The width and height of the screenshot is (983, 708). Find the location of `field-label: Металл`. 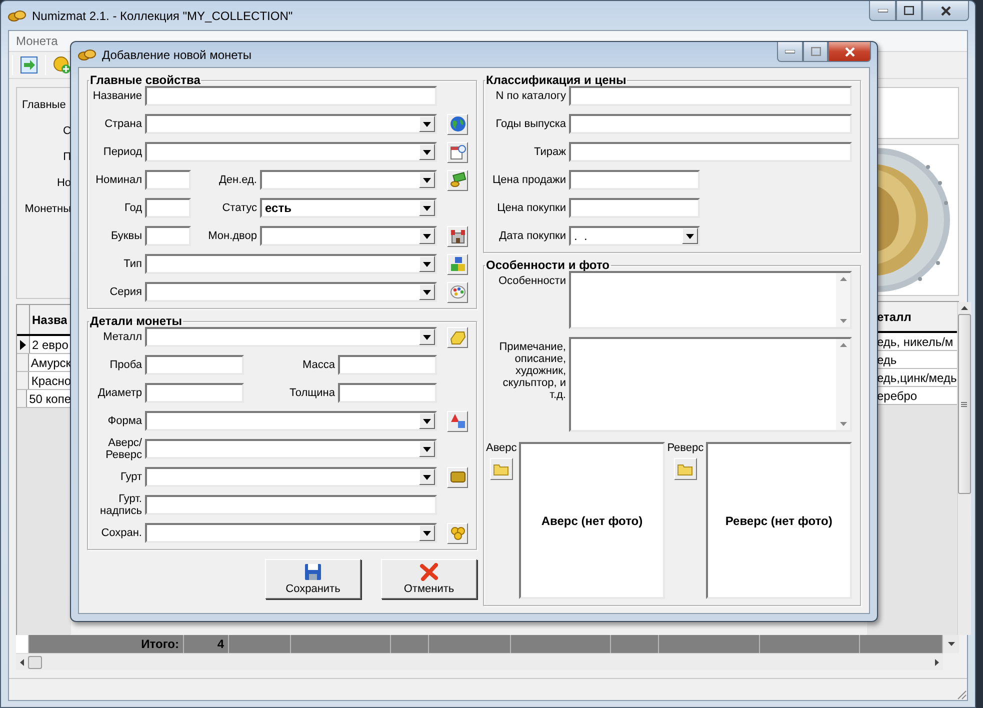

field-label: Металл is located at coordinates (122, 337).